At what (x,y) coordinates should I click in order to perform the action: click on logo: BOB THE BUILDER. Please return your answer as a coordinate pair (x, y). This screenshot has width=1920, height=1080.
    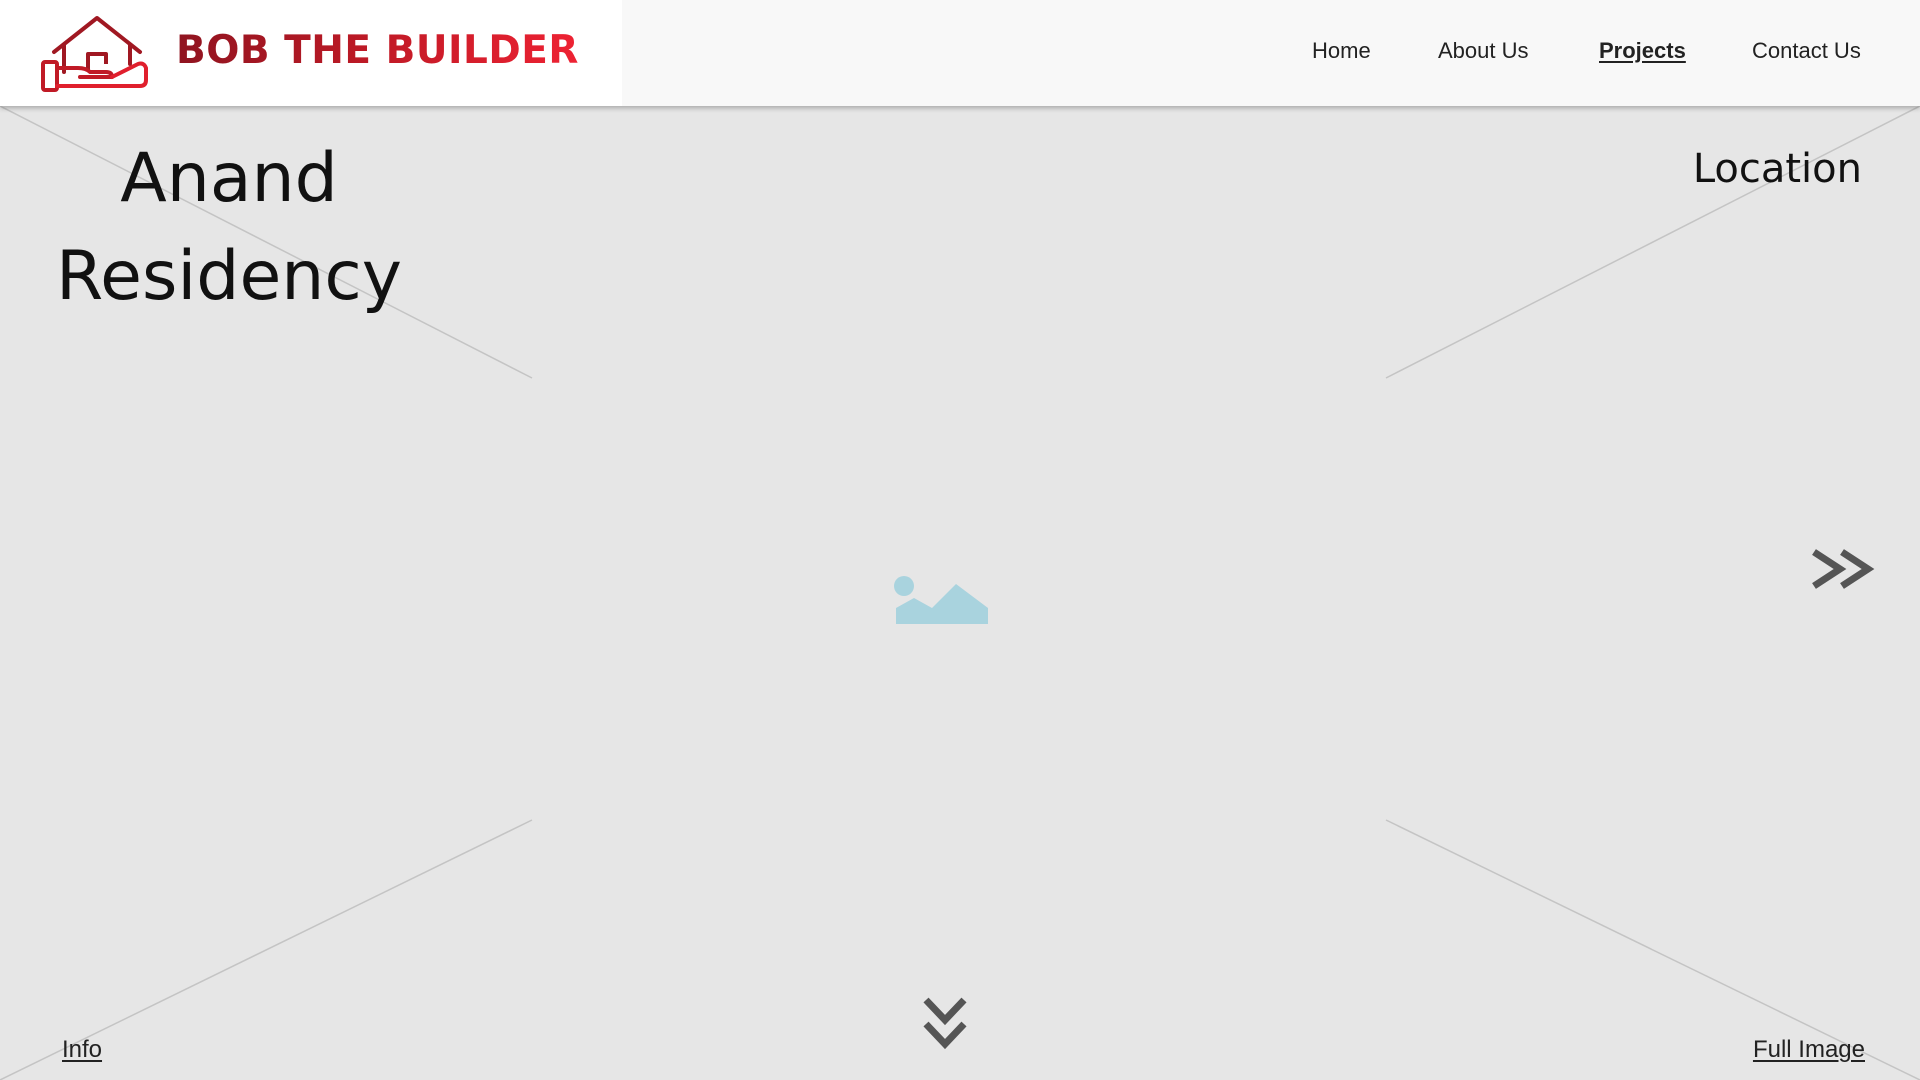
    Looking at the image, I should click on (311, 53).